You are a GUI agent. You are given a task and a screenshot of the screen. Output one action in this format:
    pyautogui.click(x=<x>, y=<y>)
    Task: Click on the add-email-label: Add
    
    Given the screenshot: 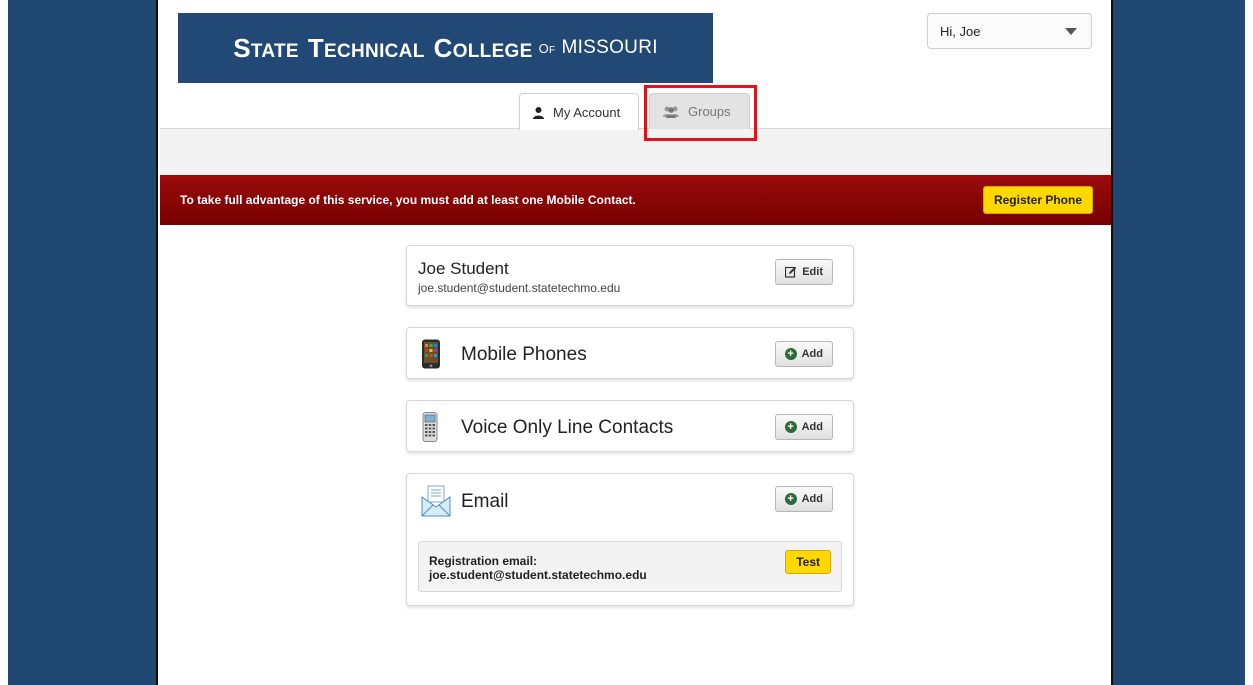 What is the action you would take?
    pyautogui.click(x=812, y=499)
    